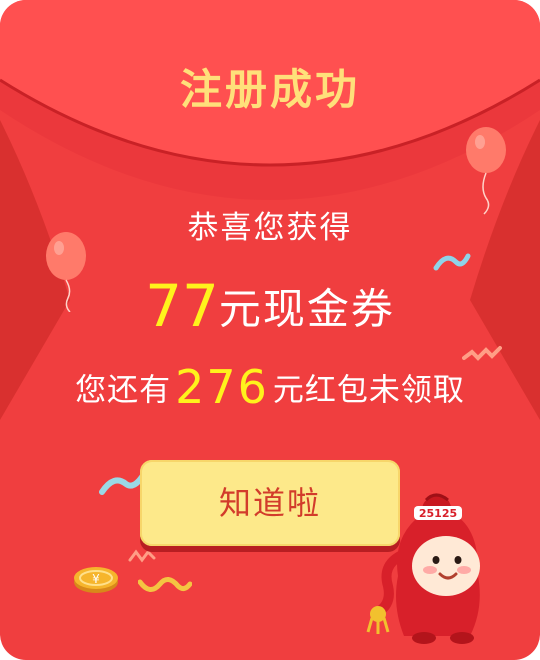 The image size is (540, 660). What do you see at coordinates (438, 513) in the screenshot?
I see `mascot-badge: 25125` at bounding box center [438, 513].